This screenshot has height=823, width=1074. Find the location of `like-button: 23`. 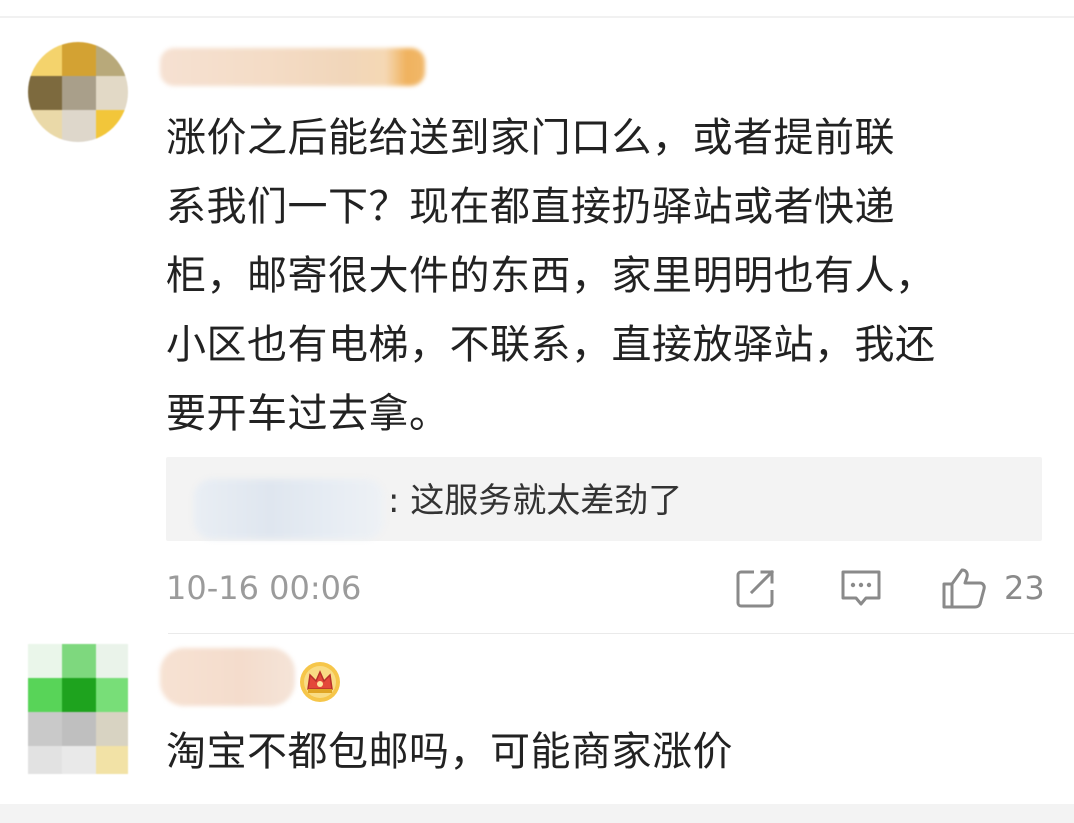

like-button: 23 is located at coordinates (992, 588).